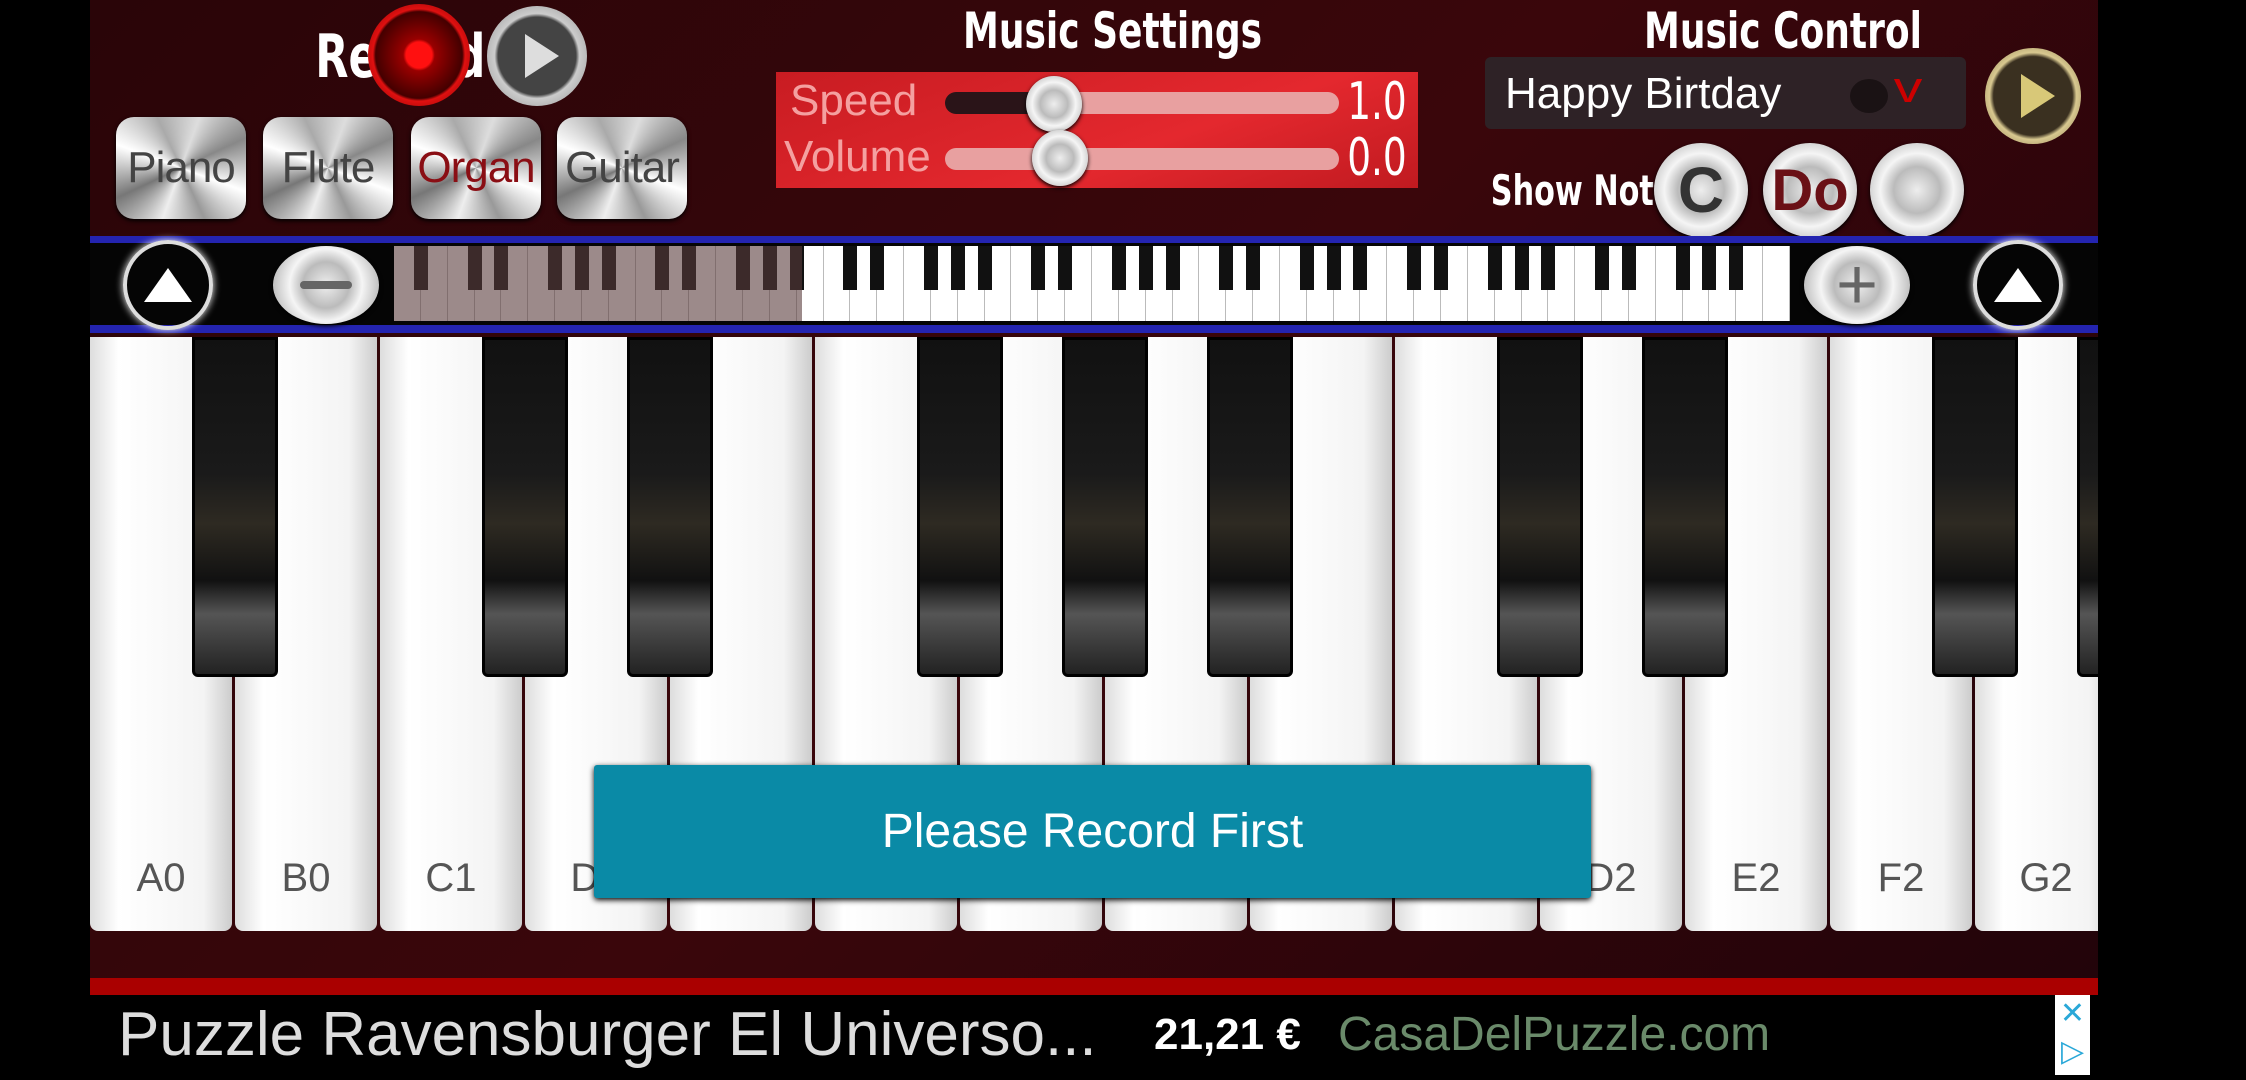  I want to click on ad-info-icon: ▷, so click(2072, 1051).